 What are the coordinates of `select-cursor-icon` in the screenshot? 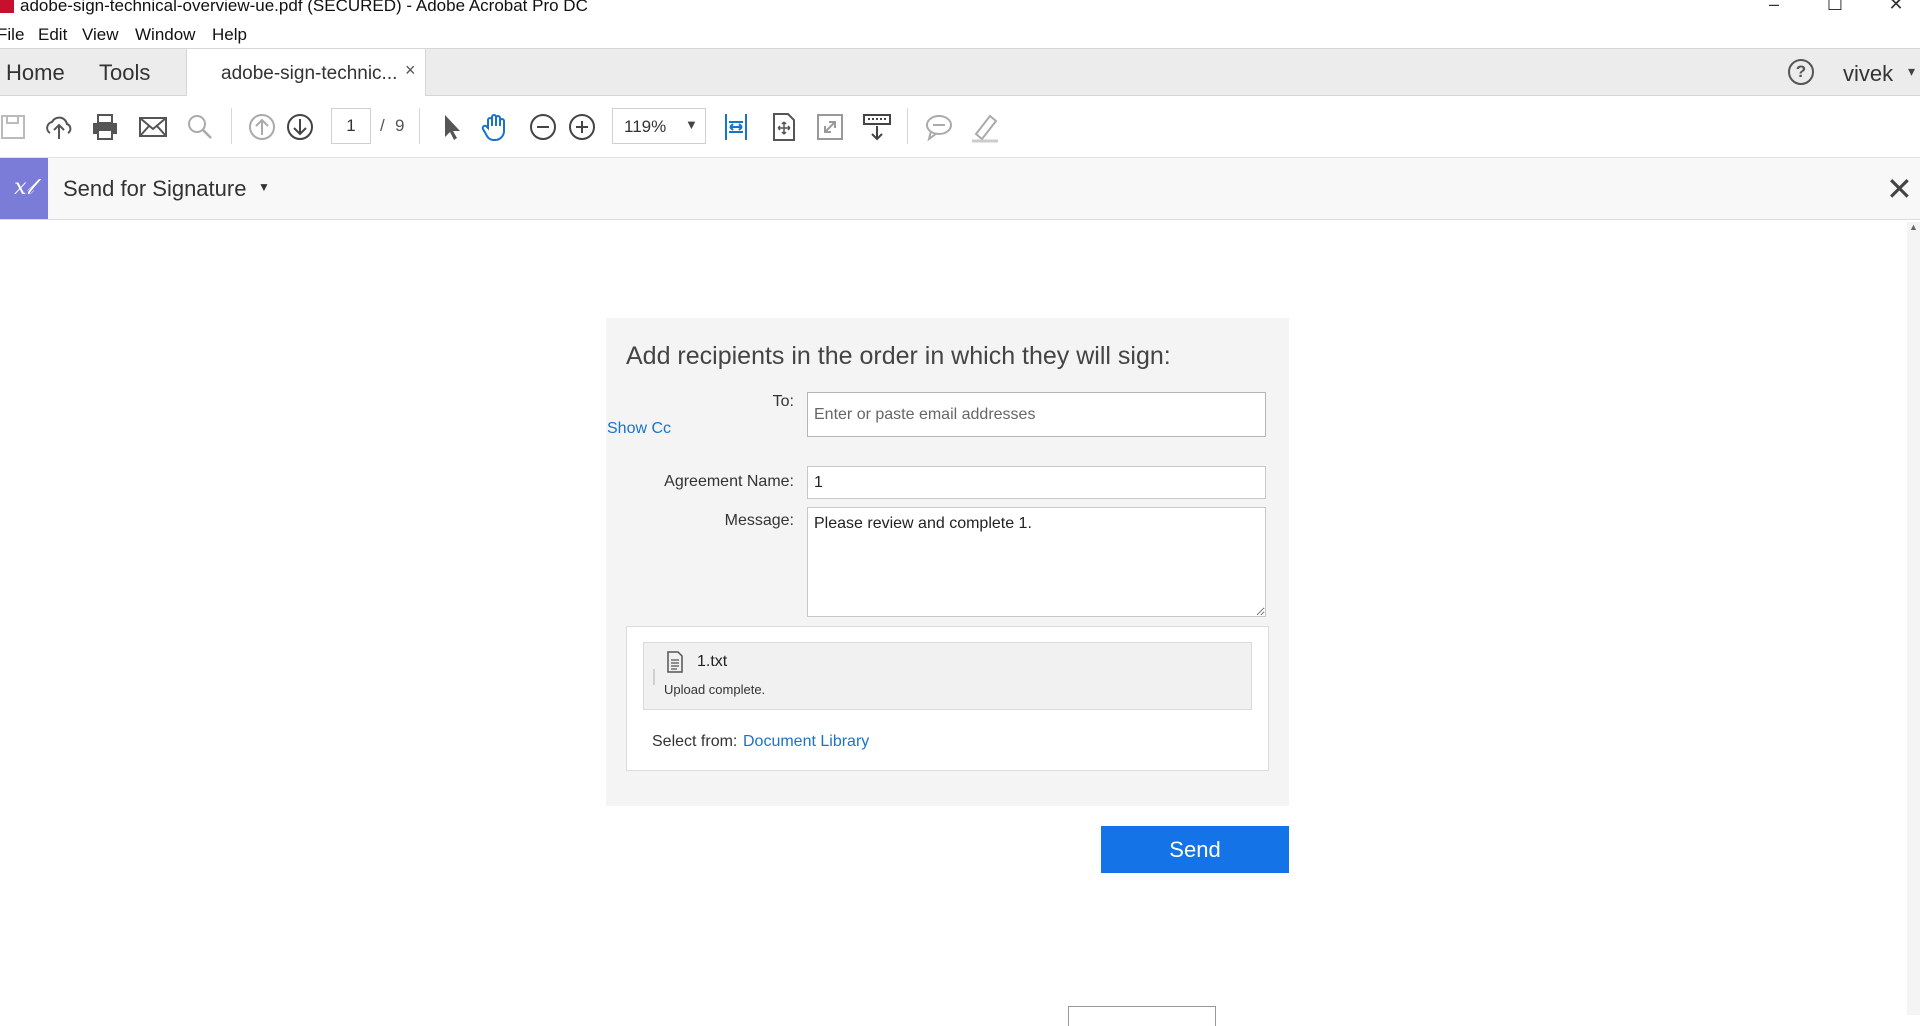 It's located at (451, 127).